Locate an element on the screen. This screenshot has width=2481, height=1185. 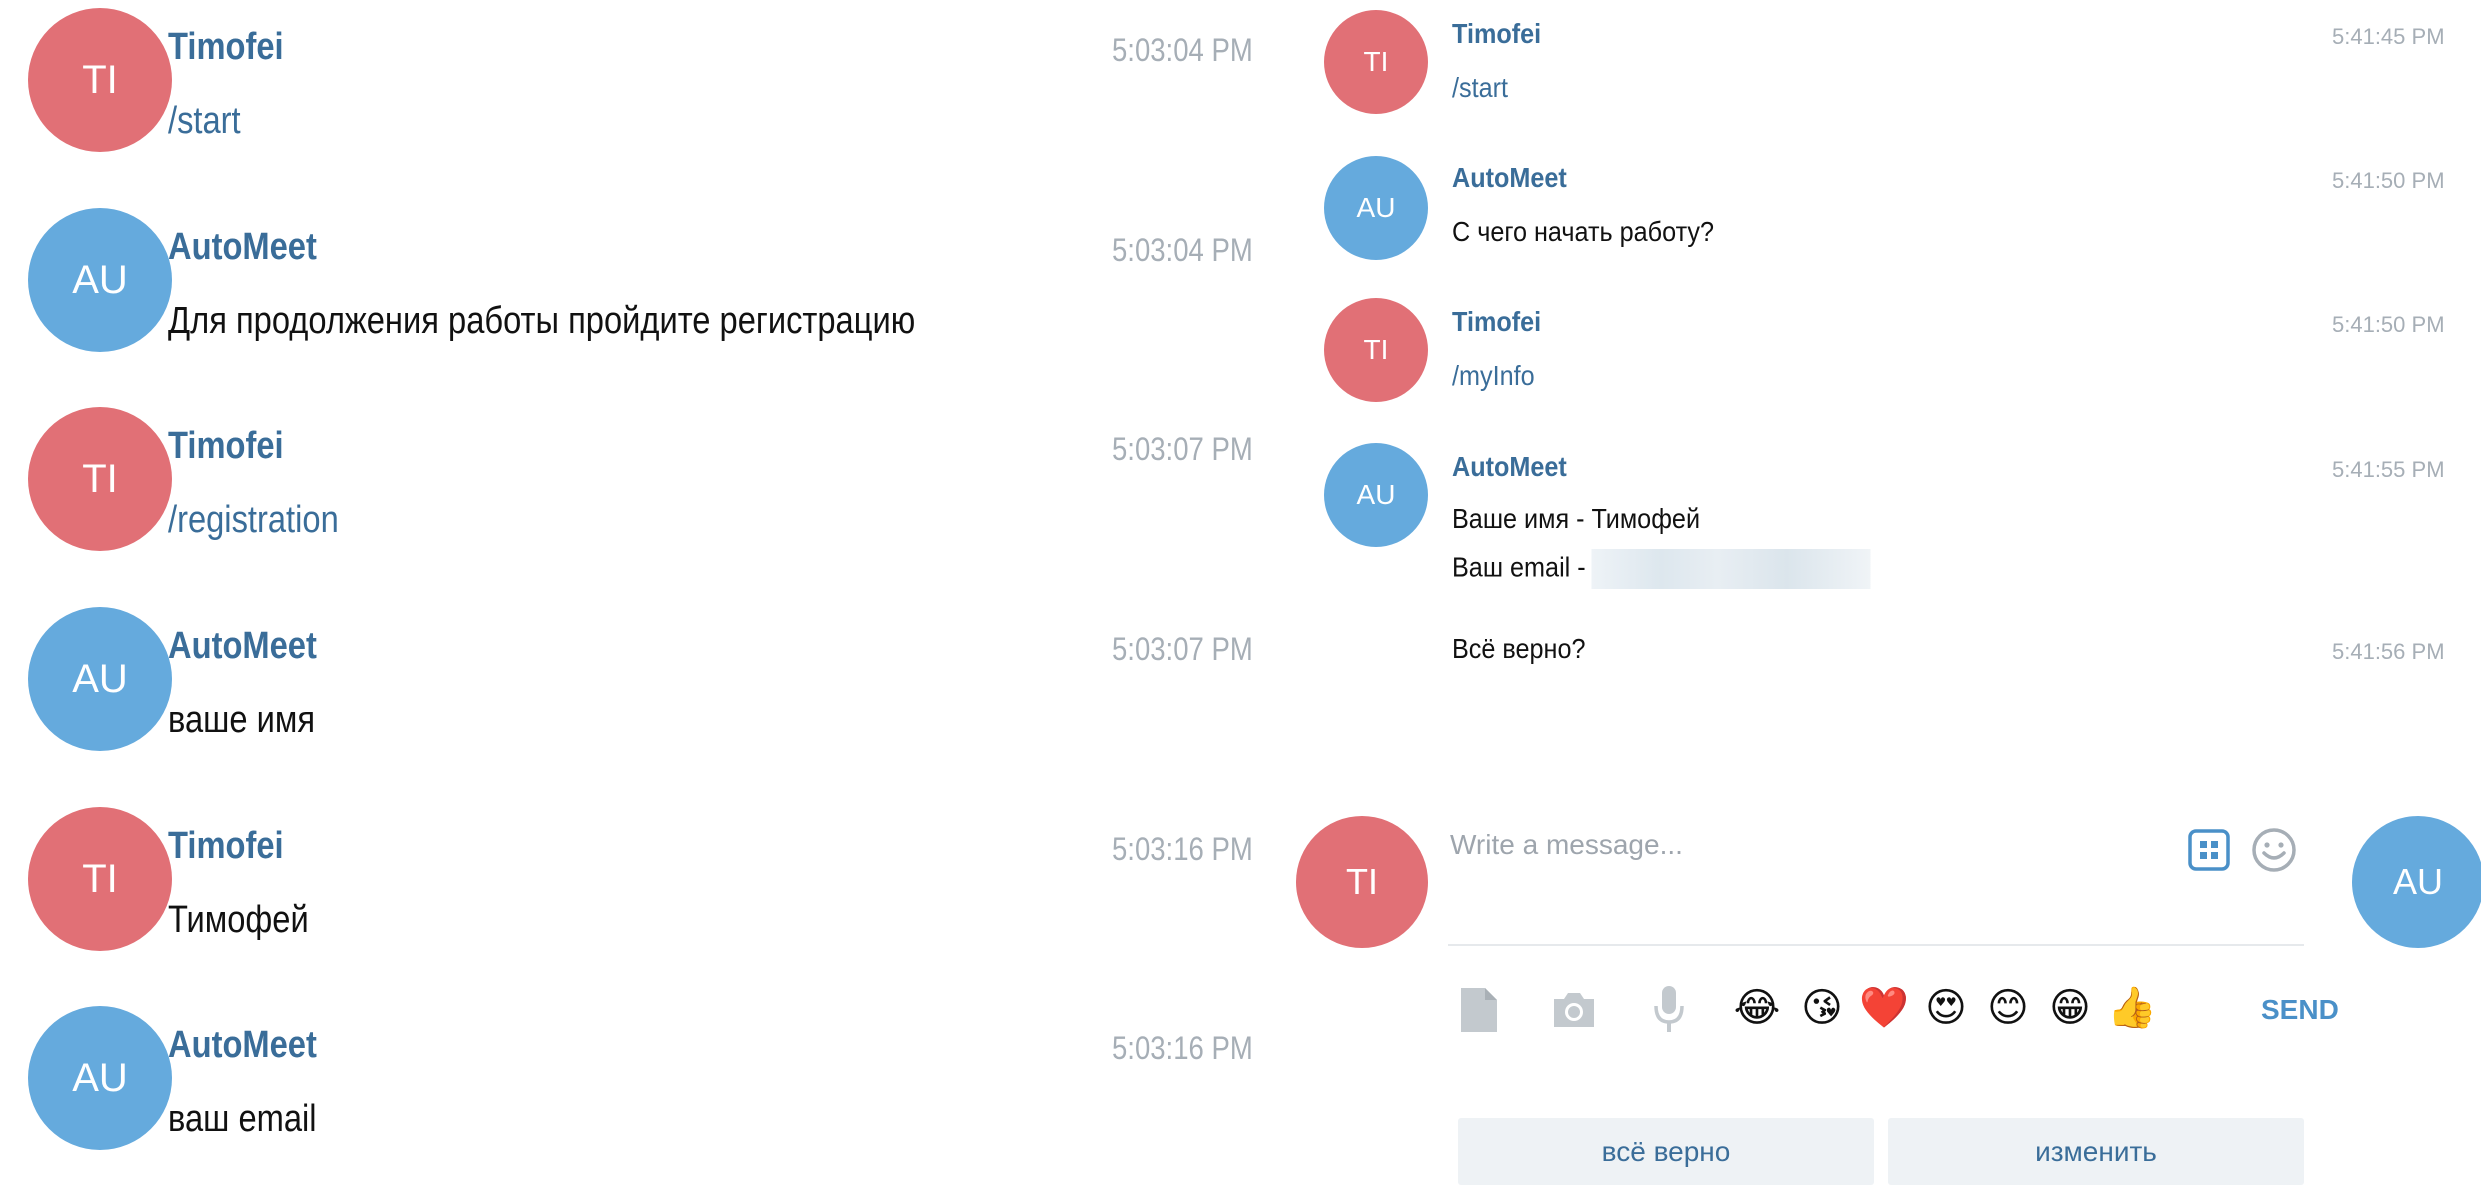
bot-avatar: AU is located at coordinates (2416, 882).